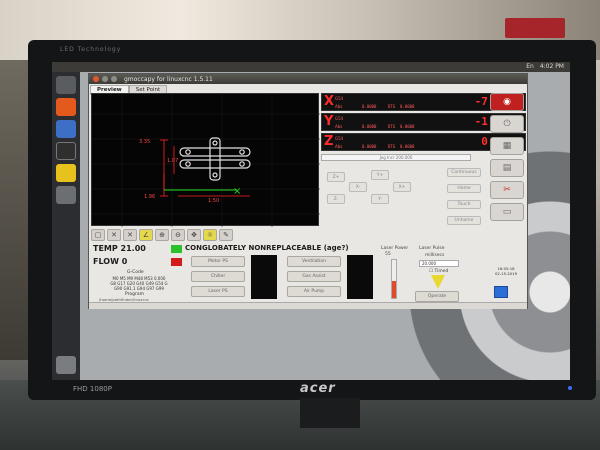  What do you see at coordinates (66, 365) in the screenshot?
I see `trash-icon` at bounding box center [66, 365].